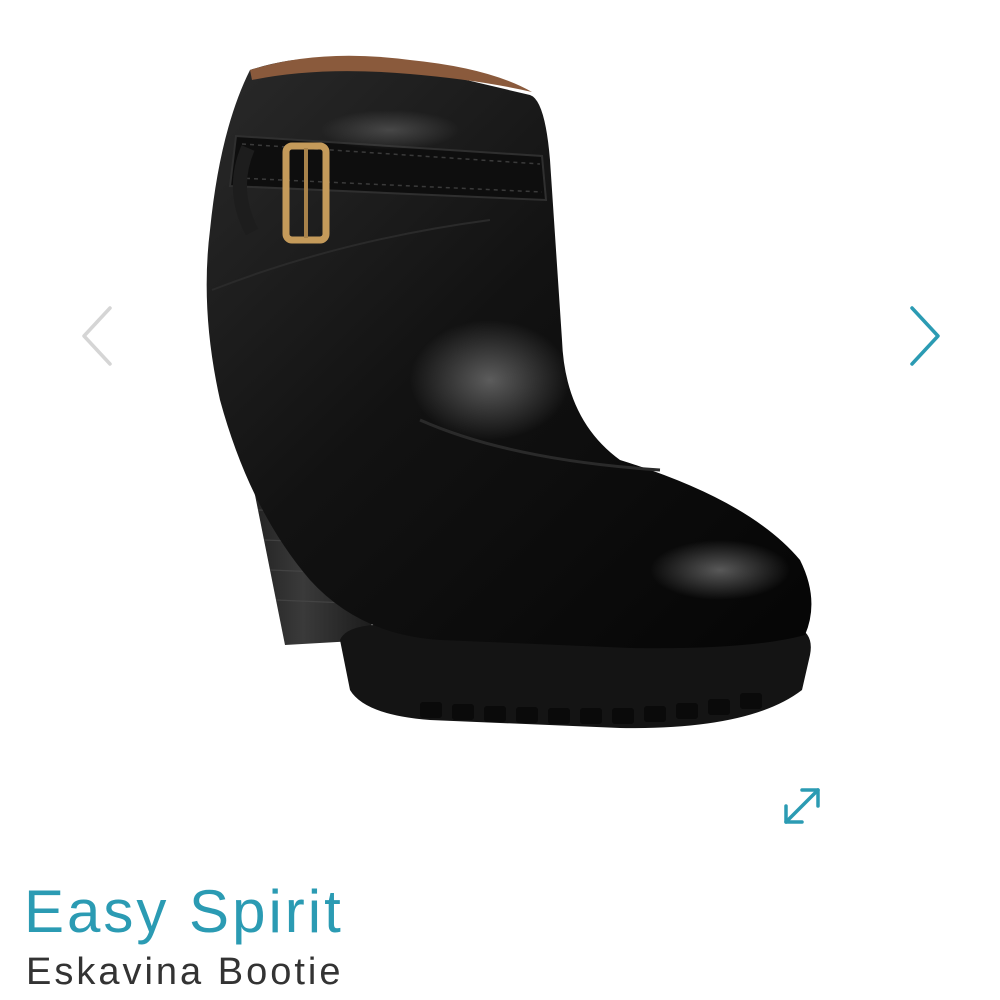 This screenshot has height=1000, width=1000. Describe the element at coordinates (185, 972) in the screenshot. I see `product-name: Eskavina Bootie` at that location.